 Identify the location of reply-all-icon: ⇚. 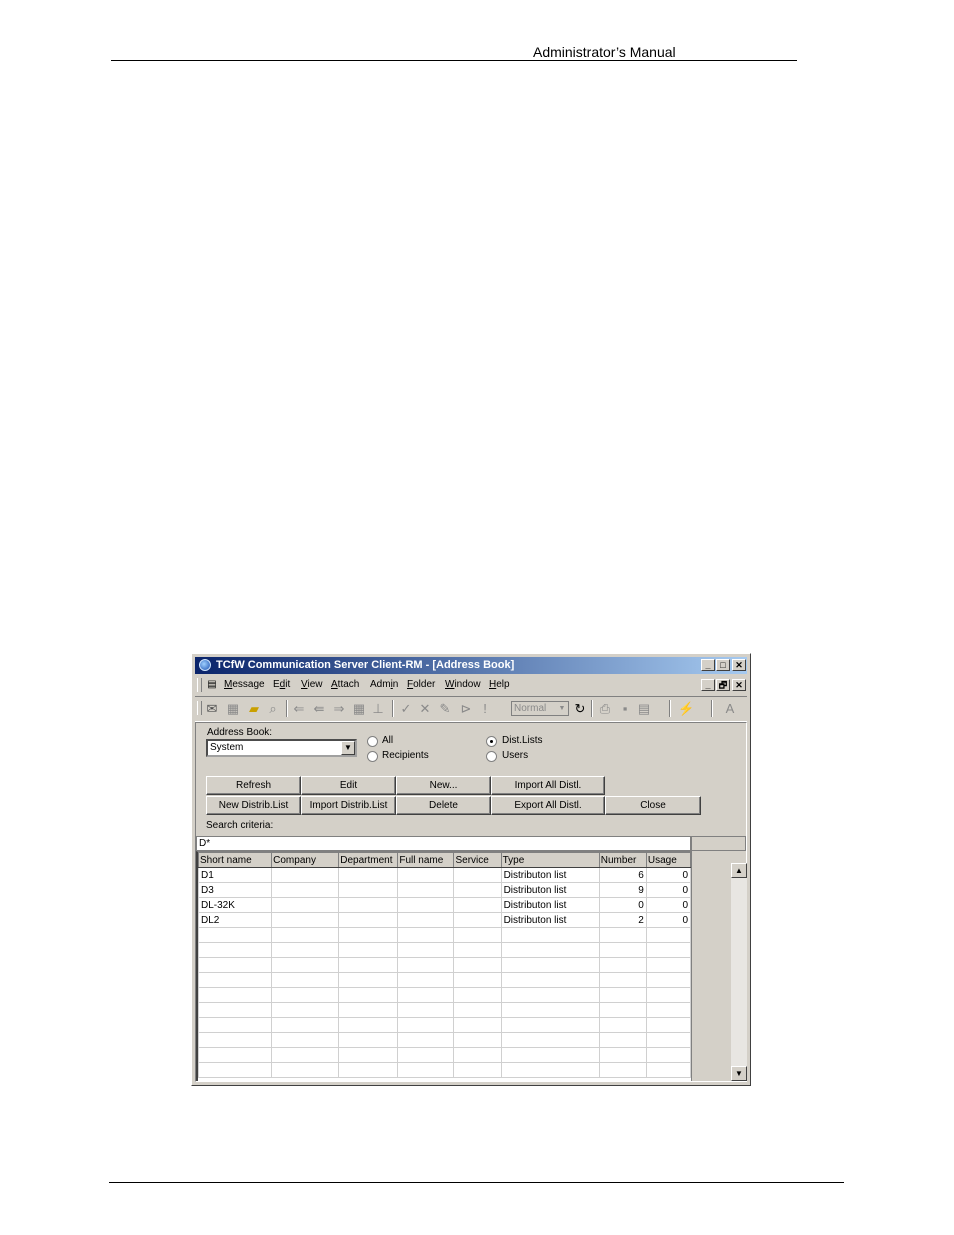
(319, 708).